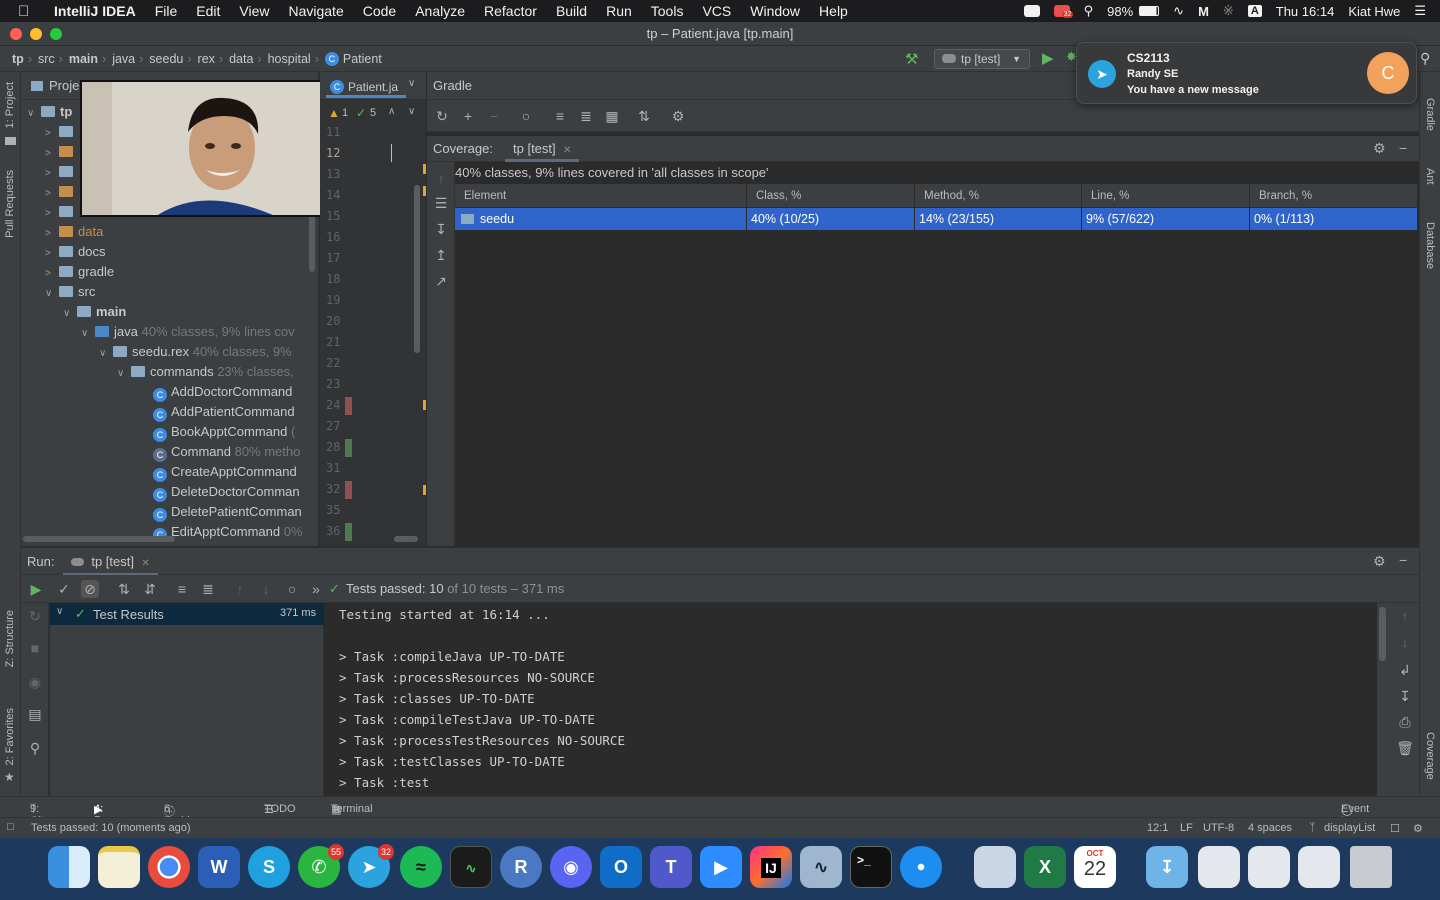 The image size is (1440, 900). I want to click on project-tool-button: 1: Project, so click(10, 105).